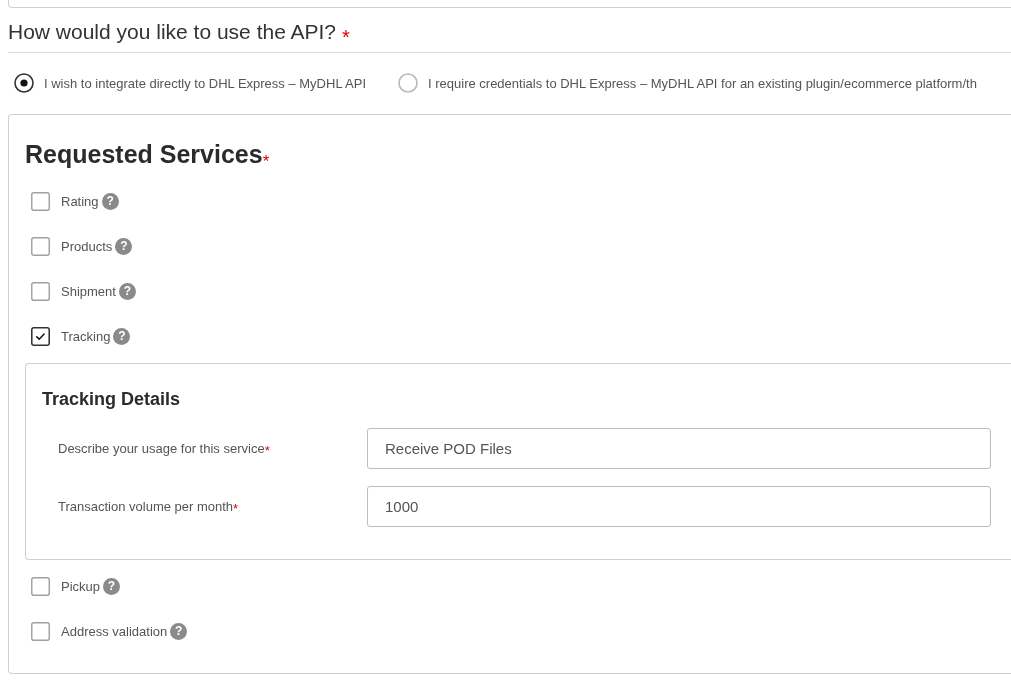 Image resolution: width=1011 pixels, height=680 pixels. Describe the element at coordinates (81, 586) in the screenshot. I see `checkbox-label: Pickup` at that location.